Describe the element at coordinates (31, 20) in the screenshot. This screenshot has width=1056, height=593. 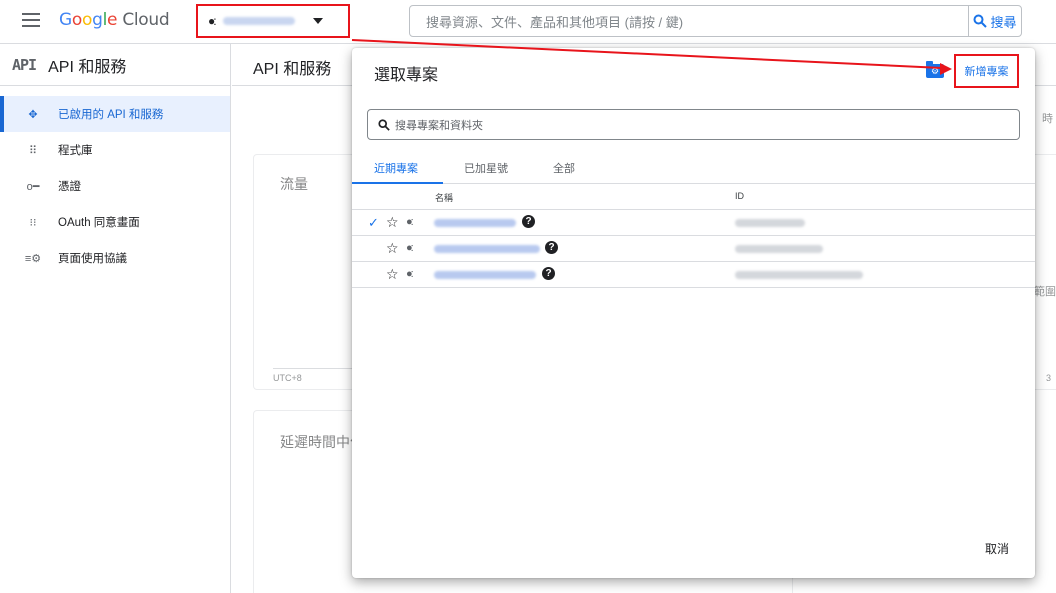
I see `hamburger-menu-icon` at that location.